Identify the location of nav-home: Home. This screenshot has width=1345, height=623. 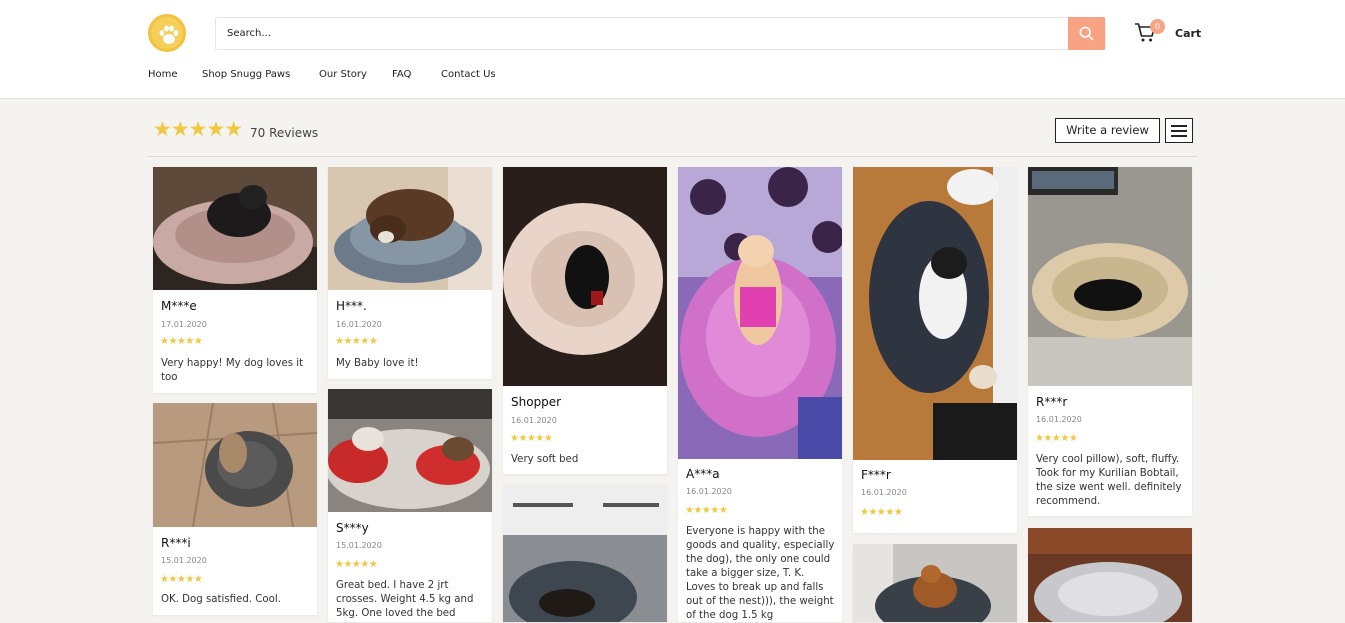
(163, 74).